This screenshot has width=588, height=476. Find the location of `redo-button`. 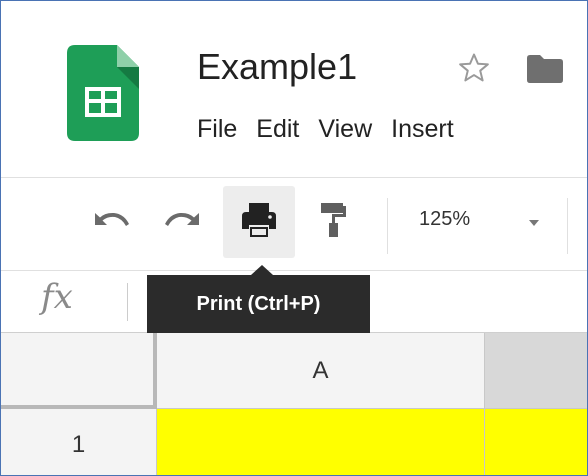

redo-button is located at coordinates (183, 222).